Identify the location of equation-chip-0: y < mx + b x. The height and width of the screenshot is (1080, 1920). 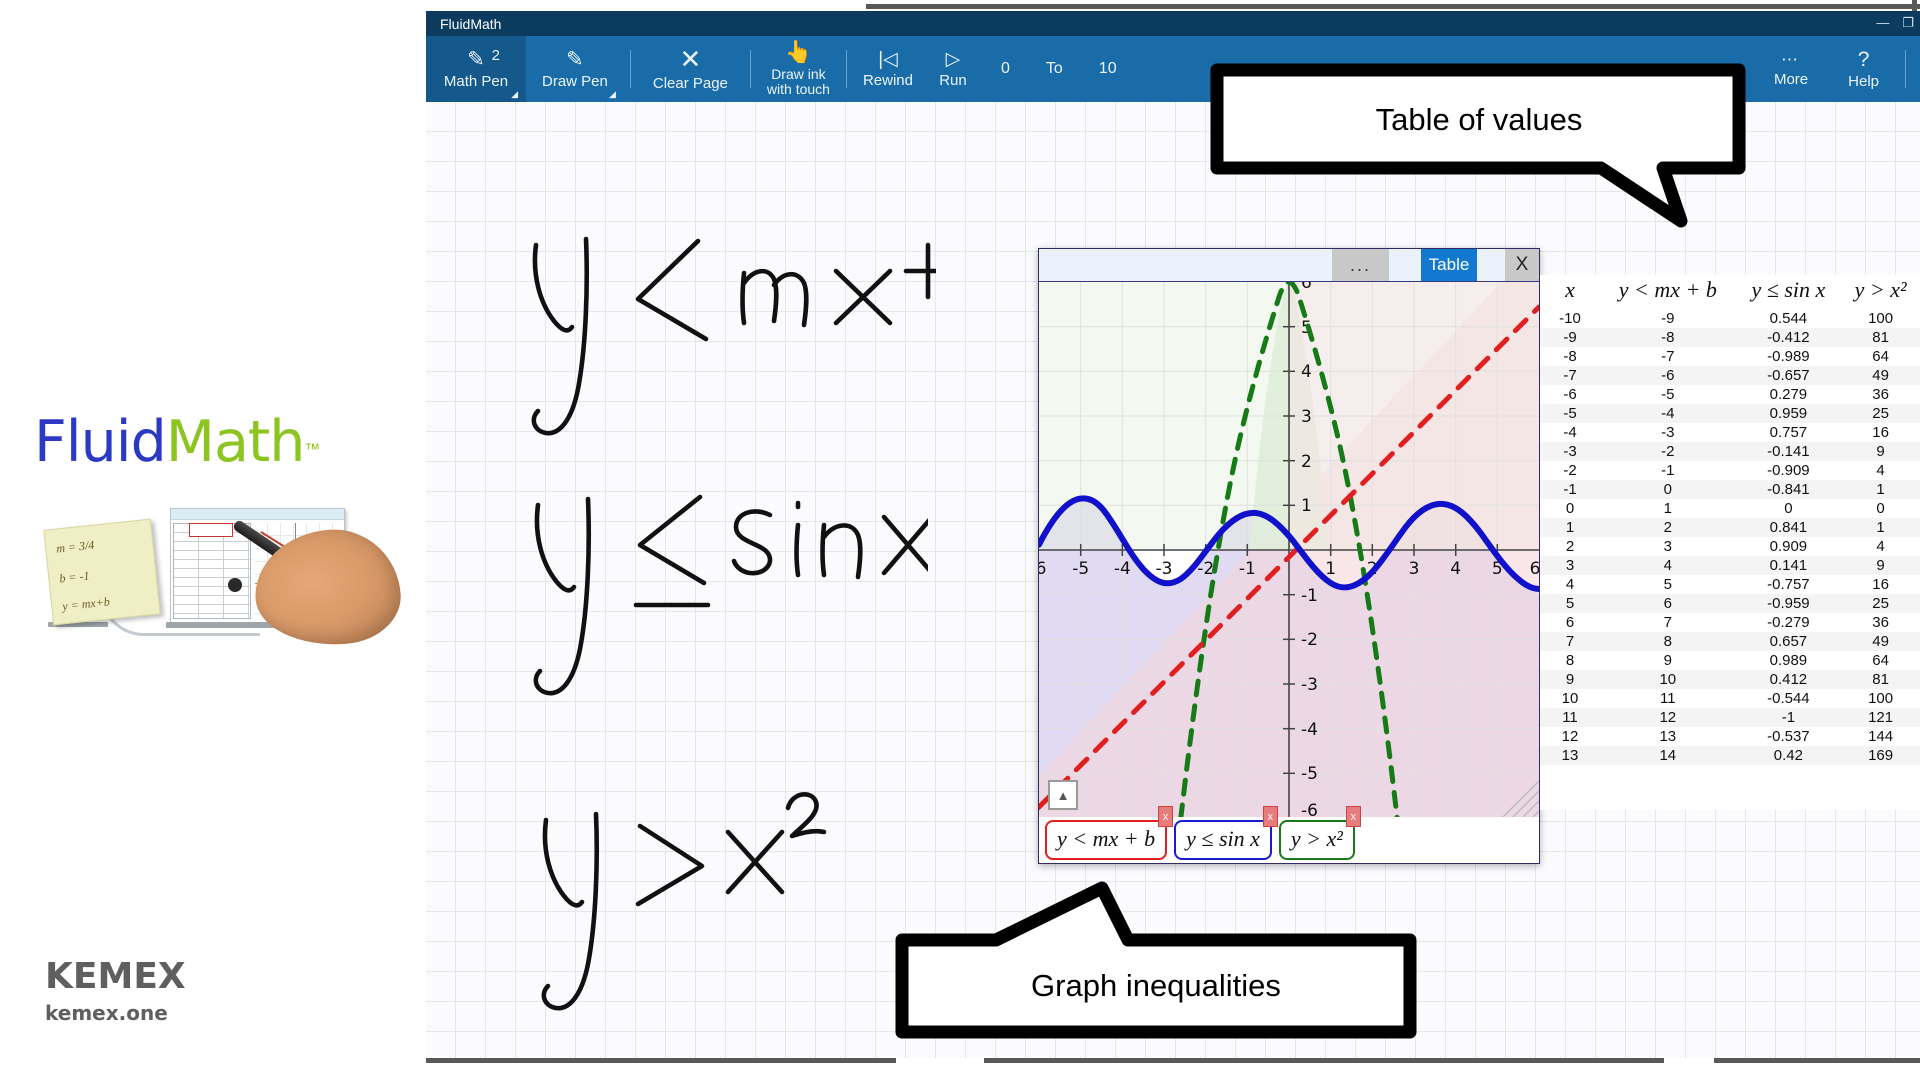
(1109, 833).